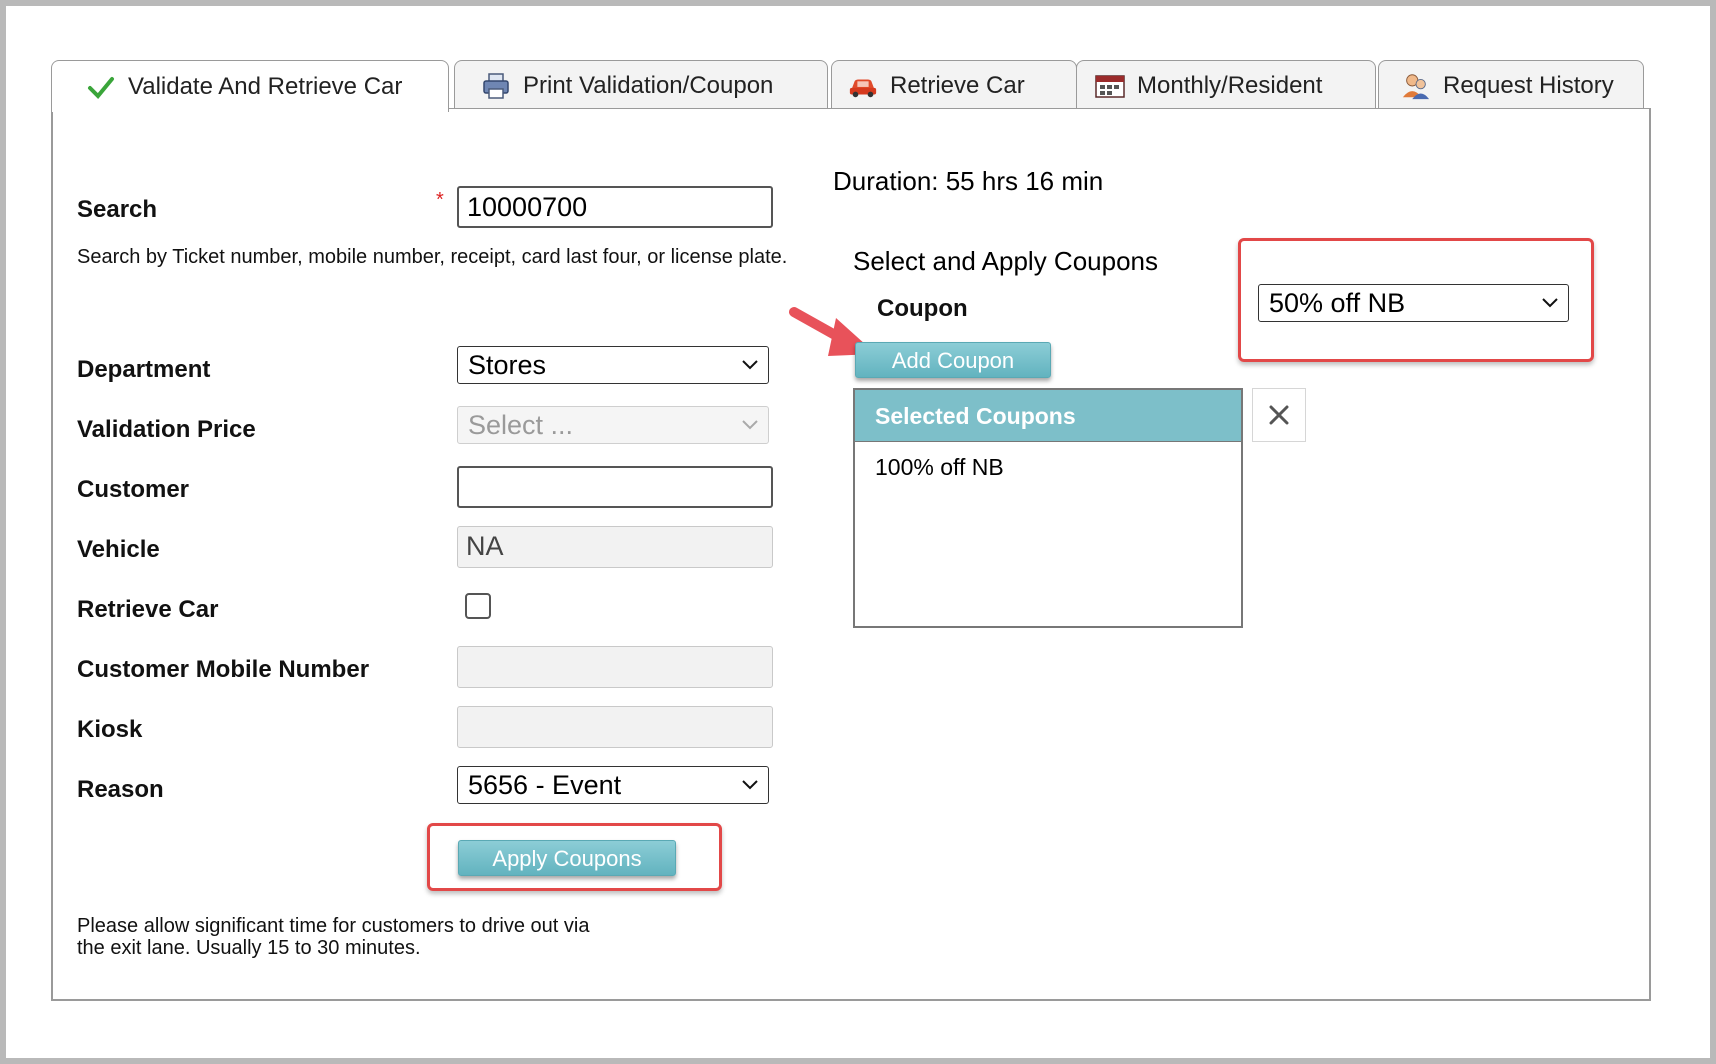 The width and height of the screenshot is (1716, 1064). Describe the element at coordinates (615, 727) in the screenshot. I see `kiosk-input` at that location.